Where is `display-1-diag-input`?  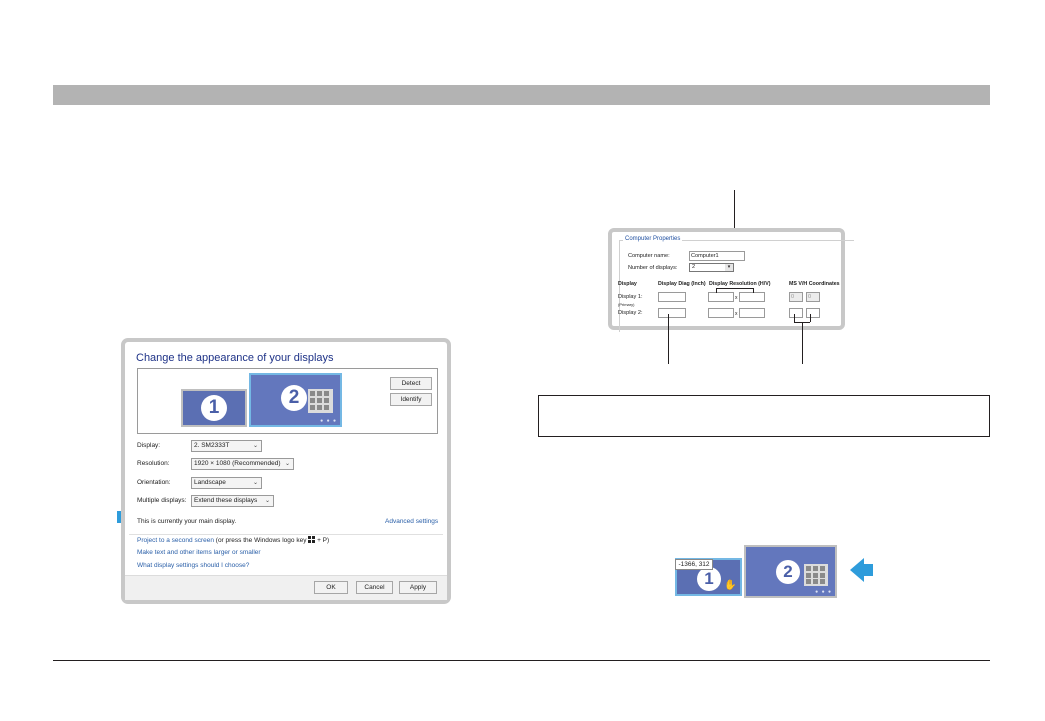
display-1-diag-input is located at coordinates (672, 297).